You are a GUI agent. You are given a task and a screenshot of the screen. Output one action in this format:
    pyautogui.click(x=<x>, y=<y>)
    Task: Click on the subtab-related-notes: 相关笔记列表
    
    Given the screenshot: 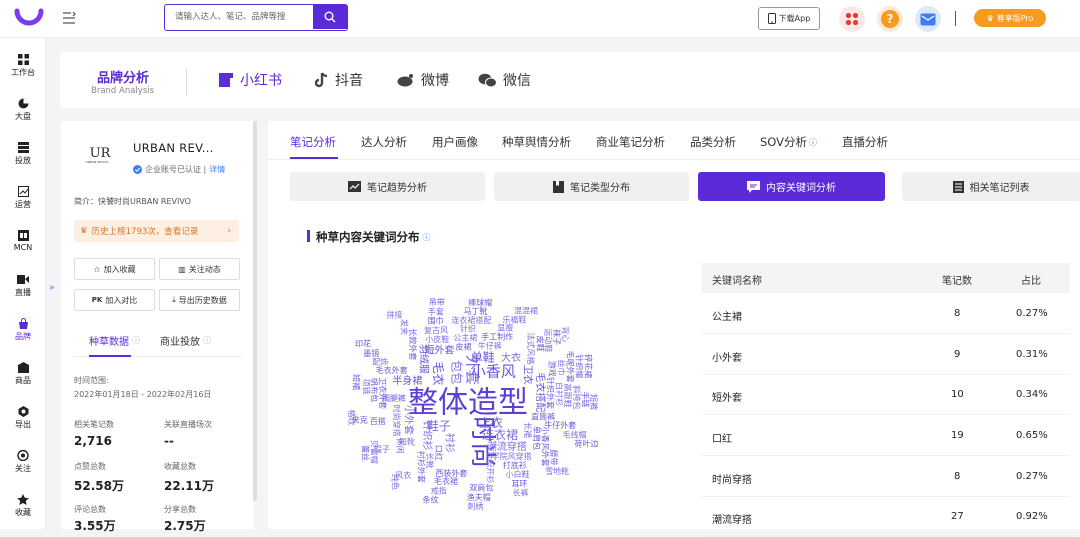 What is the action you would take?
    pyautogui.click(x=991, y=186)
    